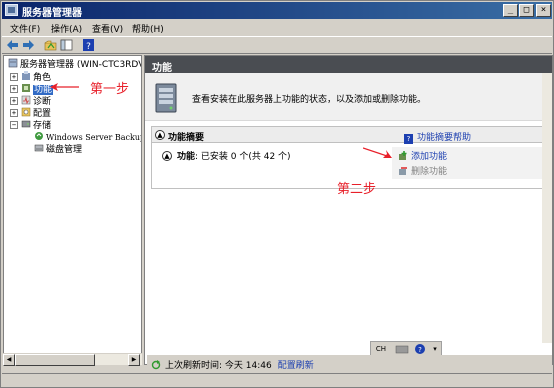 The width and height of the screenshot is (554, 388). Describe the element at coordinates (186, 157) in the screenshot. I see `features-label: 功能` at that location.